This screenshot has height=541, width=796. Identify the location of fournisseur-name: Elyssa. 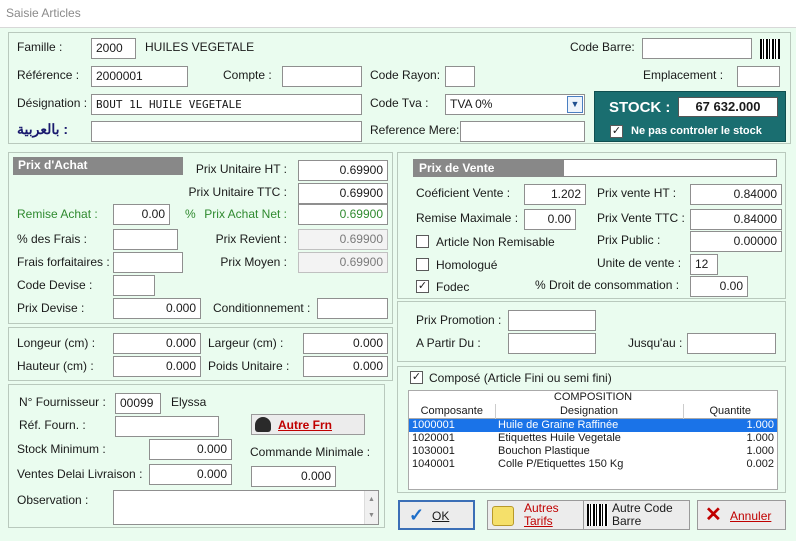
(189, 402).